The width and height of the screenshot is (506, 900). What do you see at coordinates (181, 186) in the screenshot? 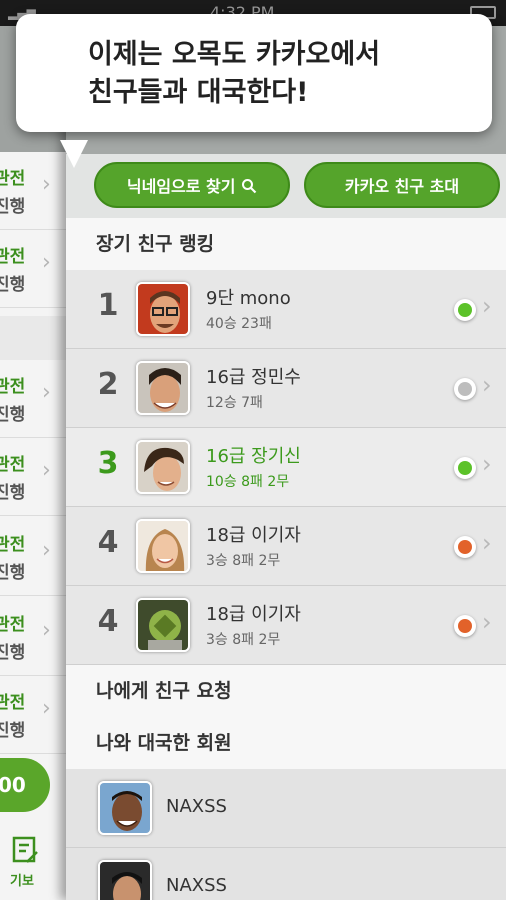
I see `find-by-nickname-label: 닉네임으로 찾기` at bounding box center [181, 186].